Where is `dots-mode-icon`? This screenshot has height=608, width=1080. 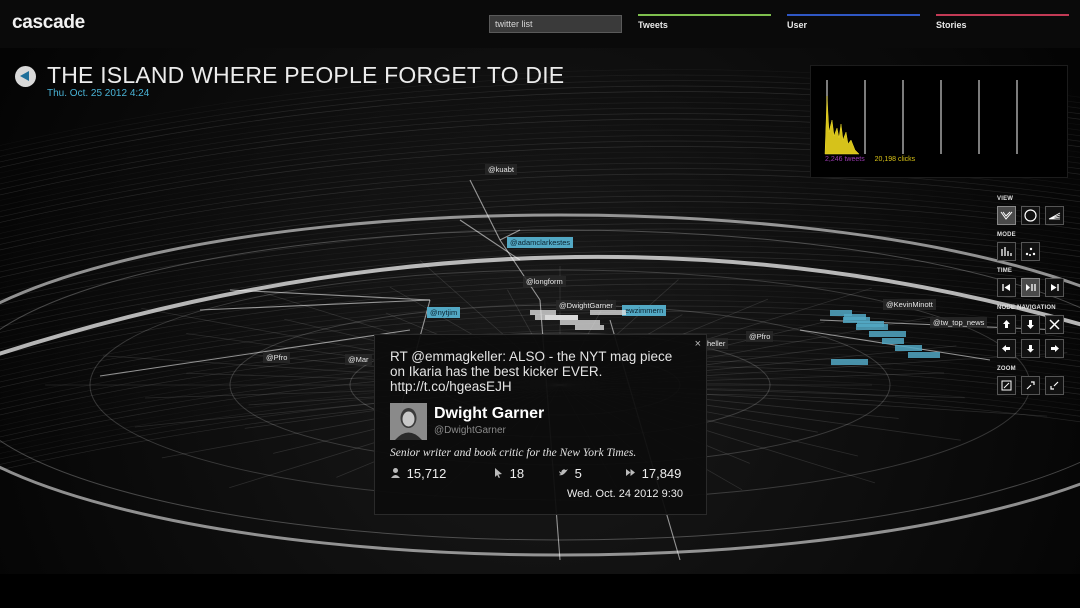
dots-mode-icon is located at coordinates (1030, 251).